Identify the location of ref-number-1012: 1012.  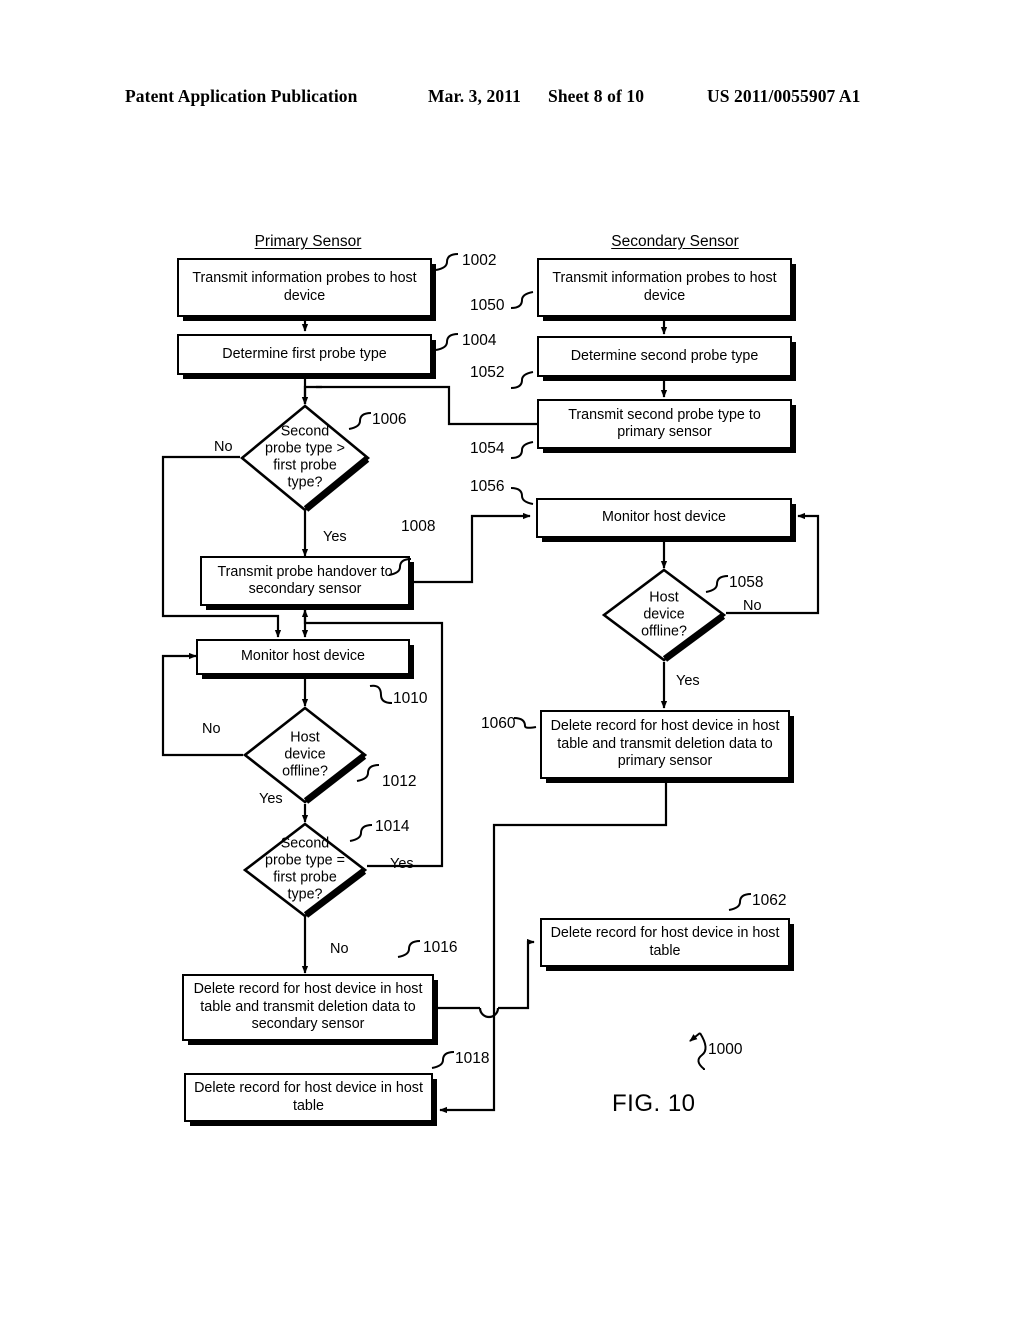
(399, 781).